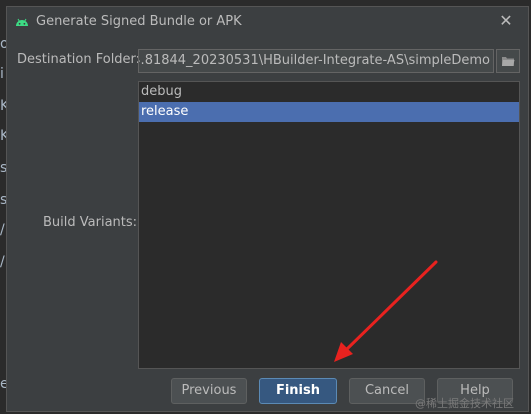  Describe the element at coordinates (506, 21) in the screenshot. I see `close-icon: ✕` at that location.